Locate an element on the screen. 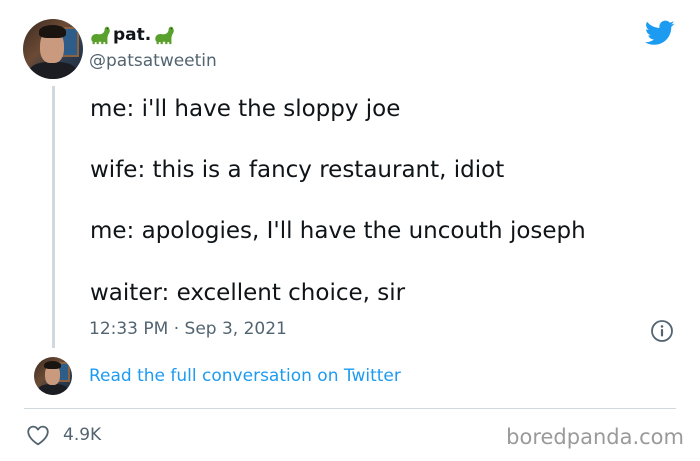 The image size is (700, 461). read-conversation-link: Read the full conversation on Twitter is located at coordinates (245, 376).